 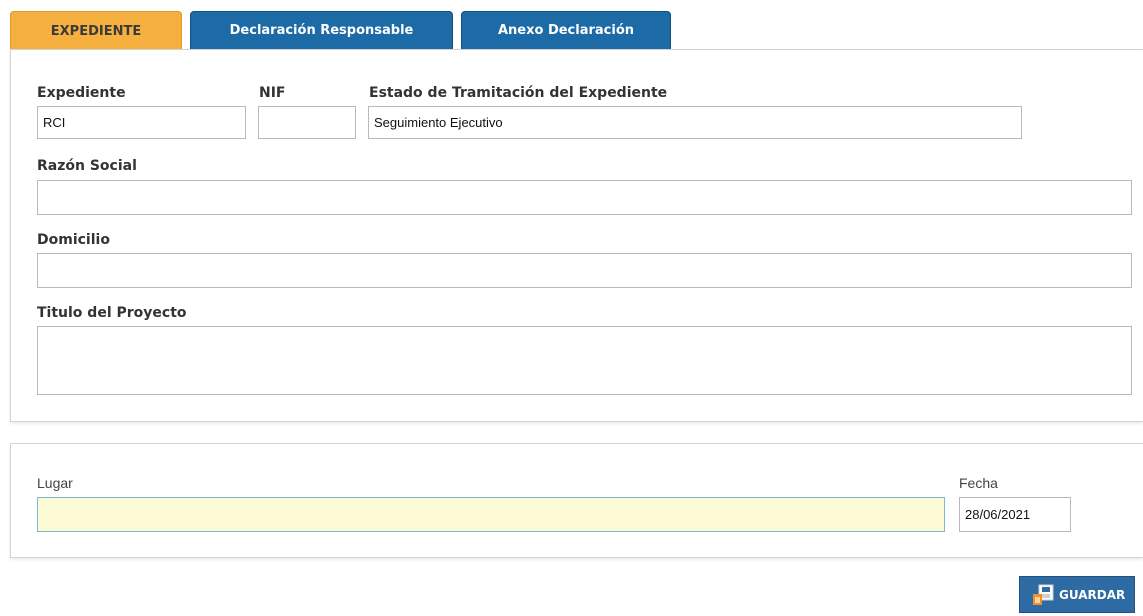 I want to click on fecha-field: 28/06/2021, so click(x=1015, y=514).